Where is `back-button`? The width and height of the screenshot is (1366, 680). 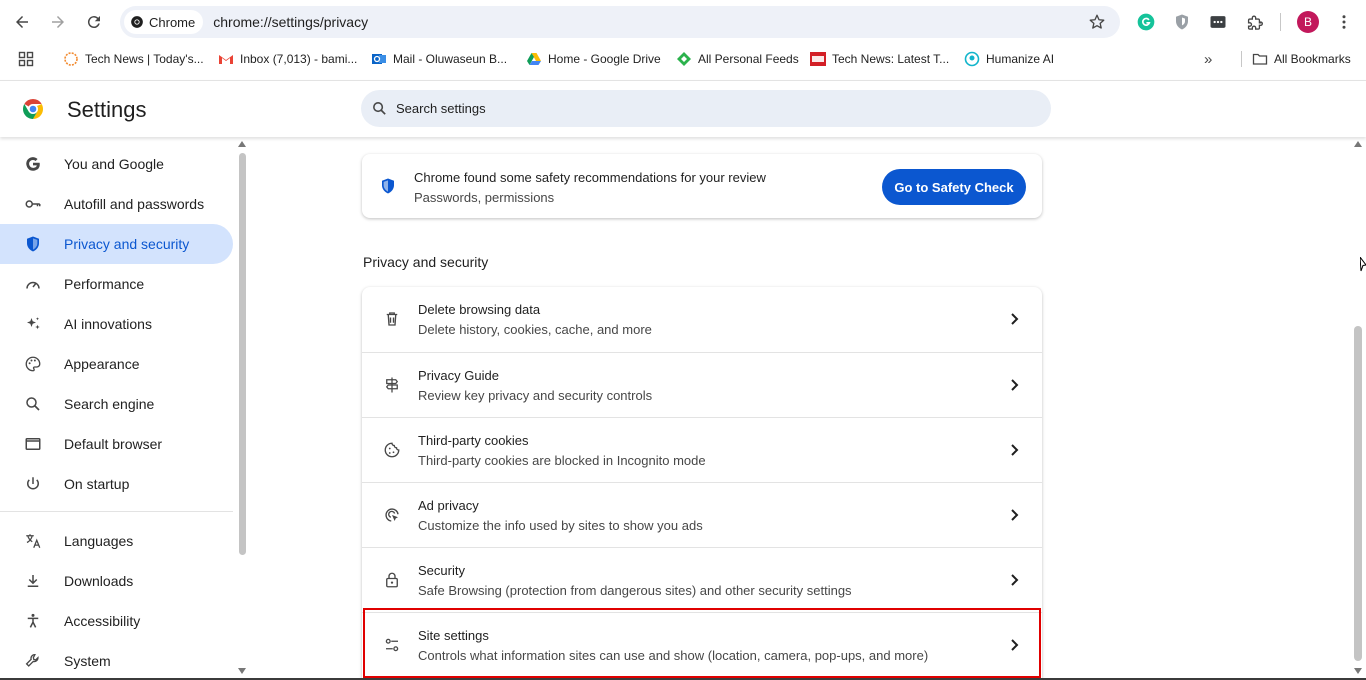 back-button is located at coordinates (22, 22).